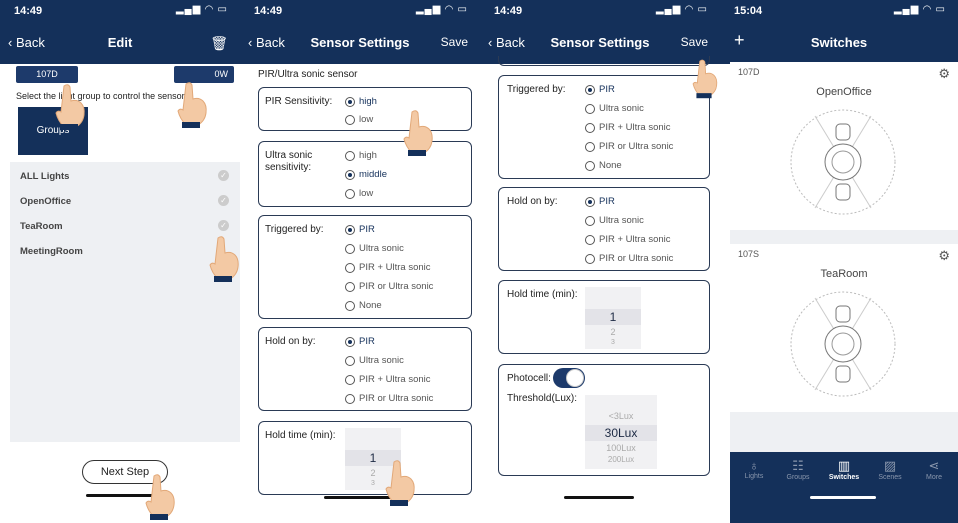 This screenshot has width=958, height=523. I want to click on picker-row: 2, so click(613, 332).